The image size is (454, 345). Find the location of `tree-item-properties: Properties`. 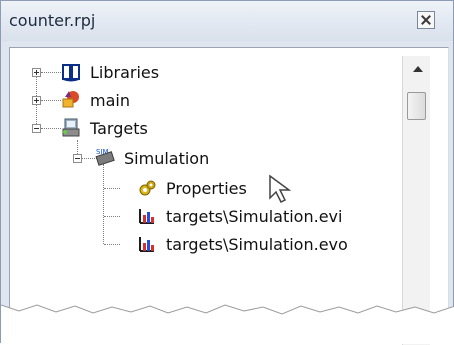

tree-item-properties: Properties is located at coordinates (191, 188).